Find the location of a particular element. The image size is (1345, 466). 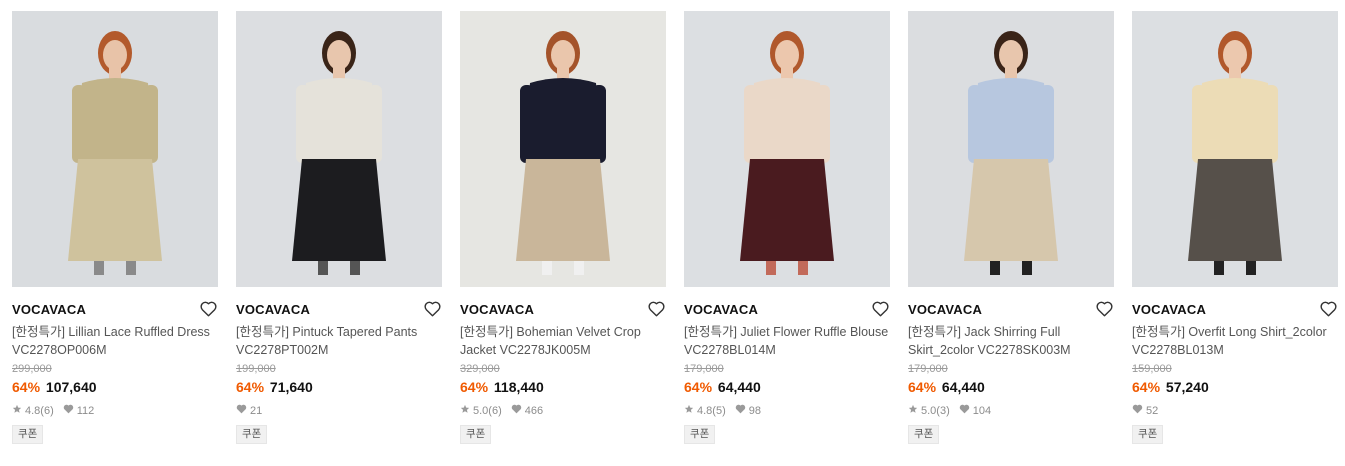

product-meta: 5.0 (6) 466 is located at coordinates (563, 411).